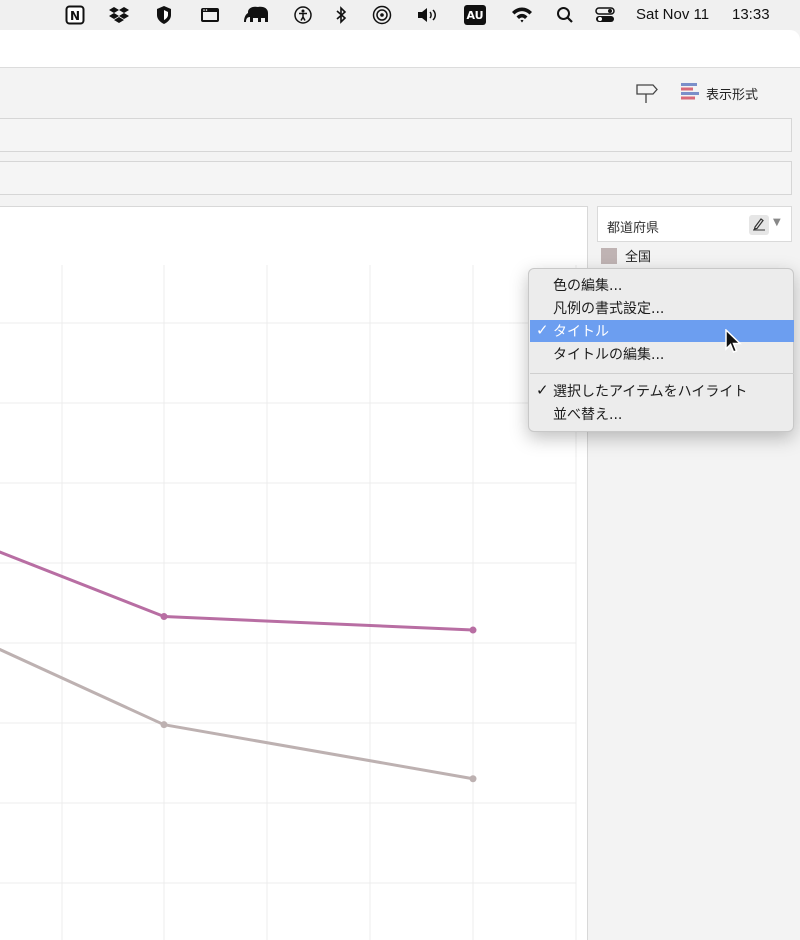 The height and width of the screenshot is (940, 800). What do you see at coordinates (396, 135) in the screenshot?
I see `columns-shelf` at bounding box center [396, 135].